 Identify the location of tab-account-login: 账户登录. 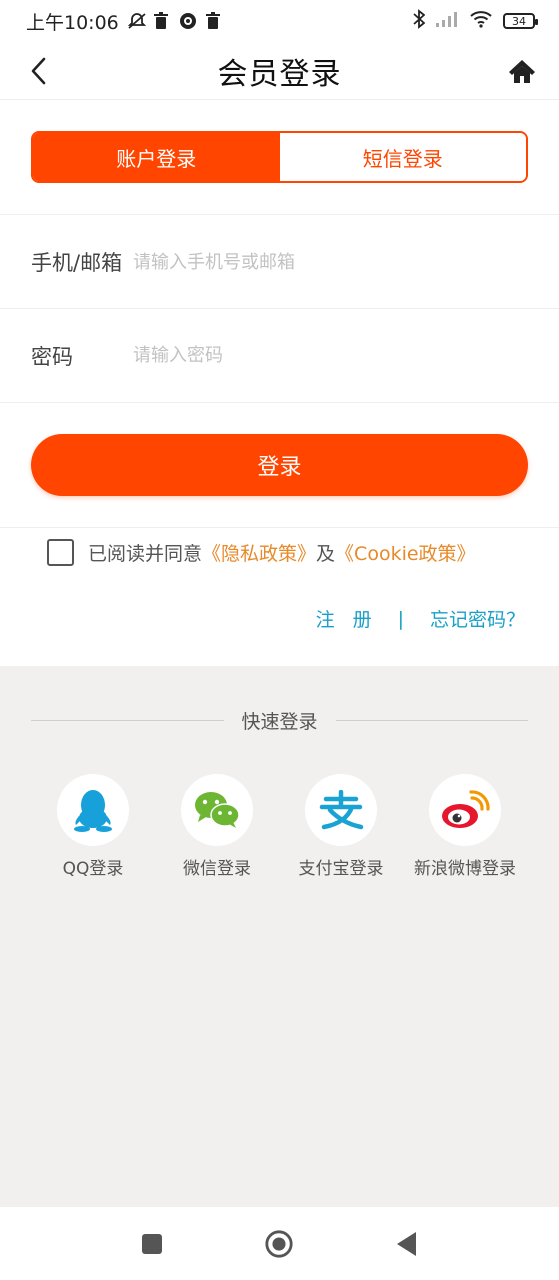
(156, 157).